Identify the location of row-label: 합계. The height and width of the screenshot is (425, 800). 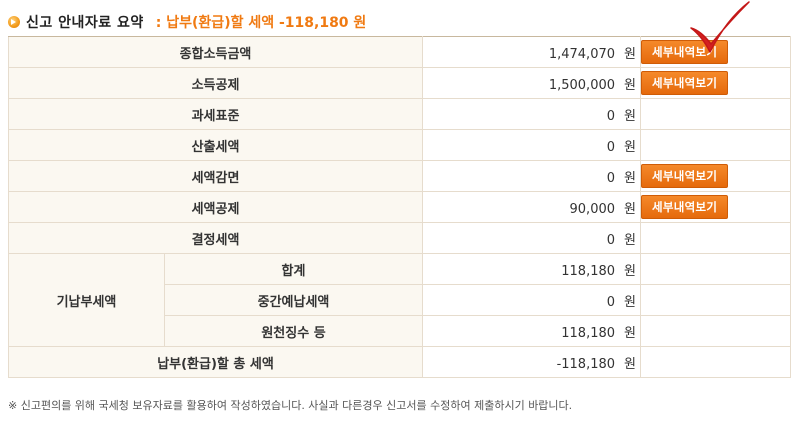
(293, 269).